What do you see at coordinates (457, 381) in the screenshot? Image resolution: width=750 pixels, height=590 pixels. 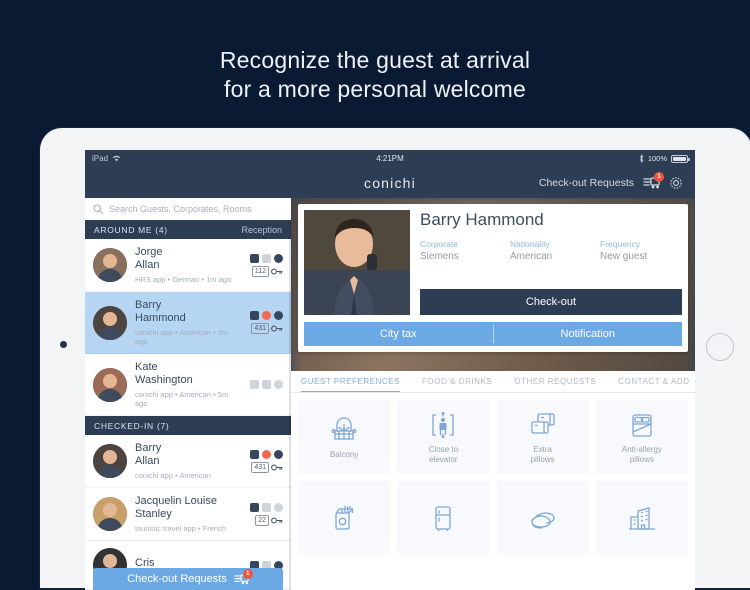 I see `tab-food-drinks: FOOD & DRINKS` at bounding box center [457, 381].